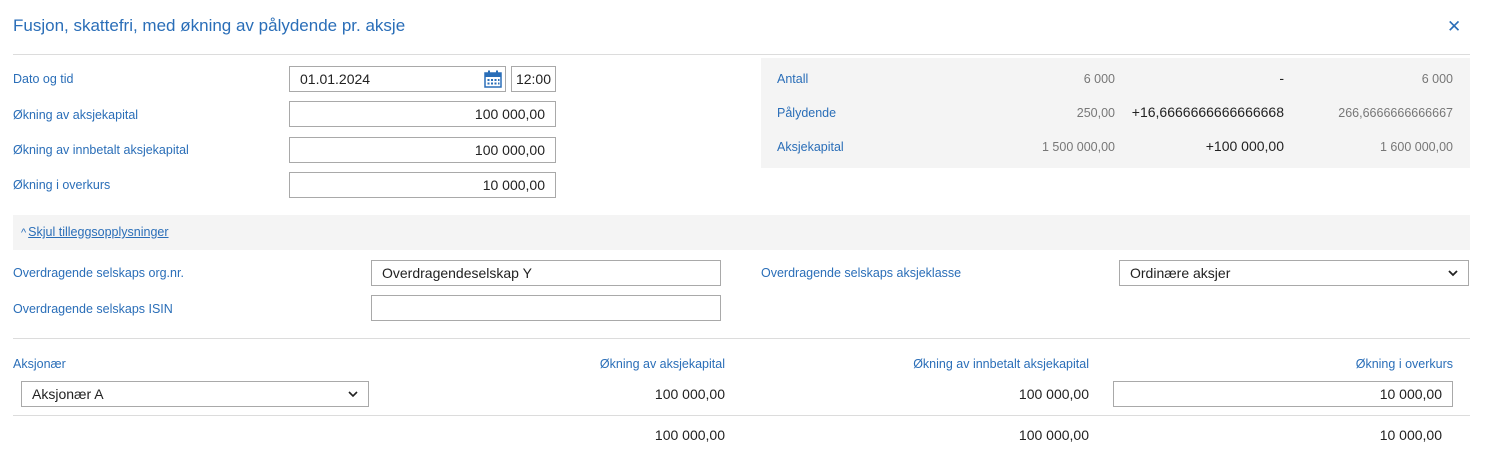 This screenshot has height=472, width=1485. What do you see at coordinates (98, 232) in the screenshot?
I see `hide-extra-info-label: Skjul tilleggsopplysninger` at bounding box center [98, 232].